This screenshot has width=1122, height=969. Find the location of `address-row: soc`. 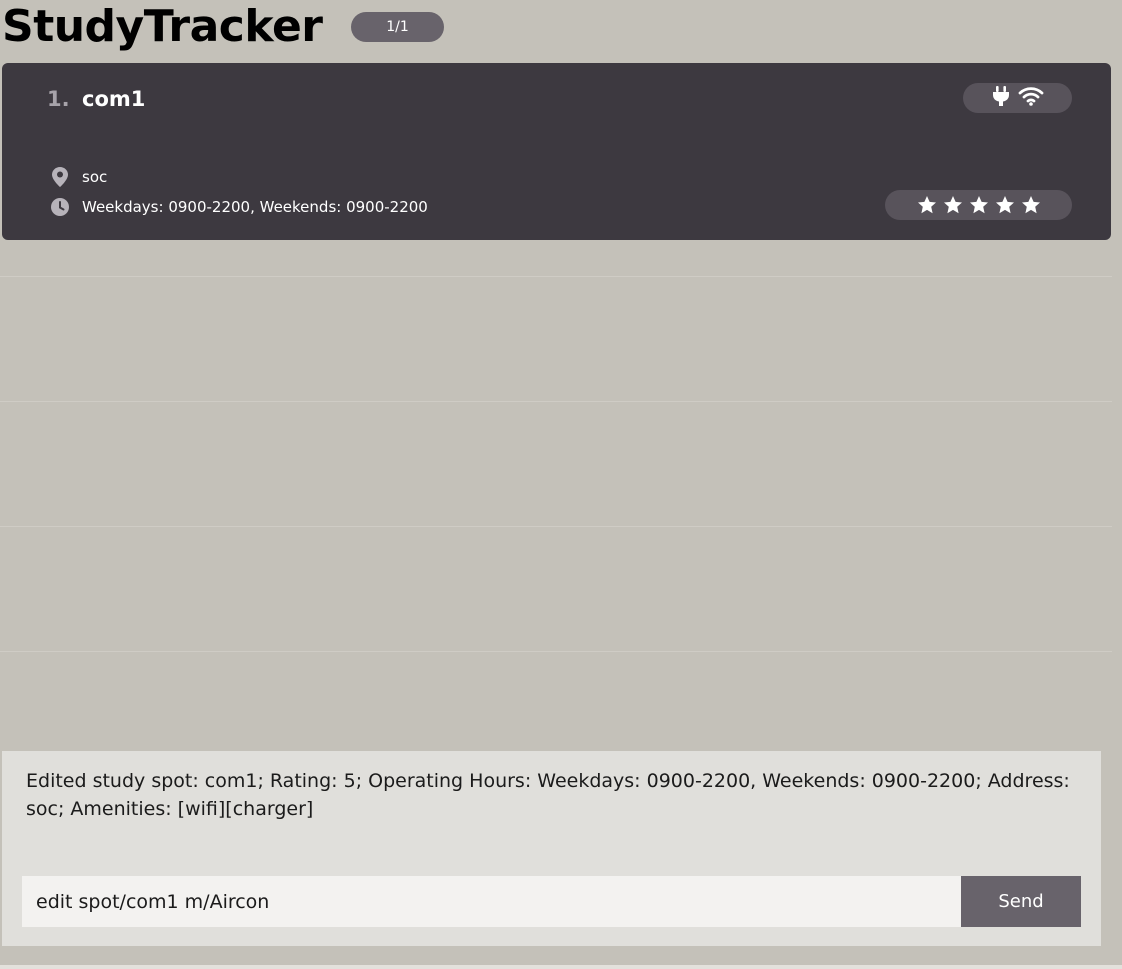

address-row: soc is located at coordinates (78, 177).